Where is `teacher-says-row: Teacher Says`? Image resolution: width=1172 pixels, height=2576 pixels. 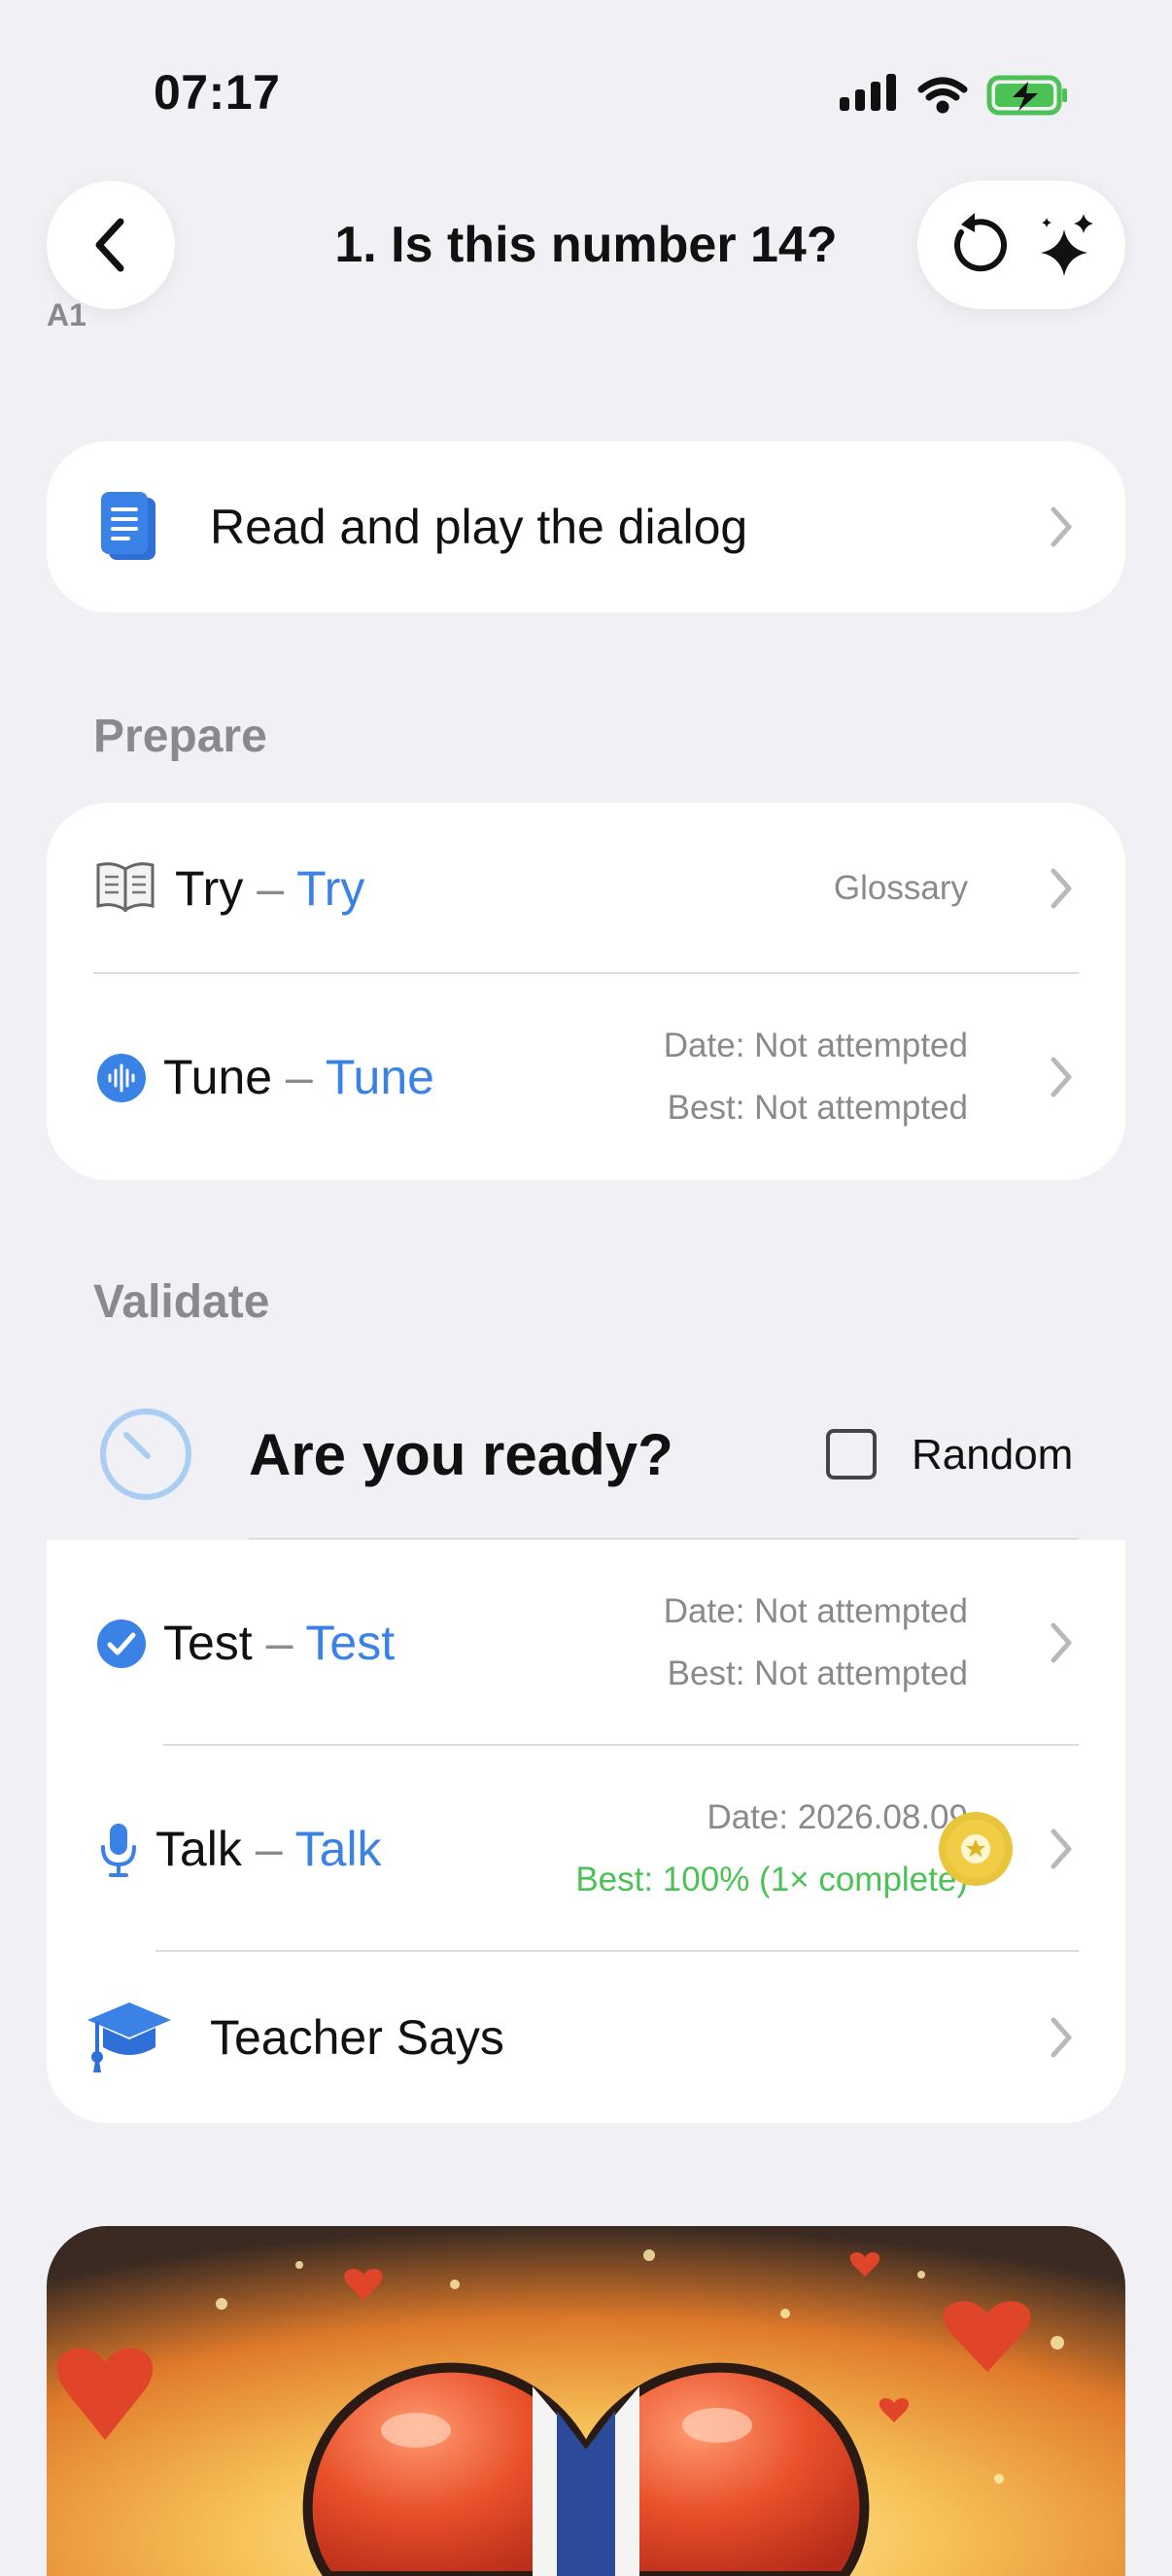 teacher-says-row: Teacher Says is located at coordinates (586, 2038).